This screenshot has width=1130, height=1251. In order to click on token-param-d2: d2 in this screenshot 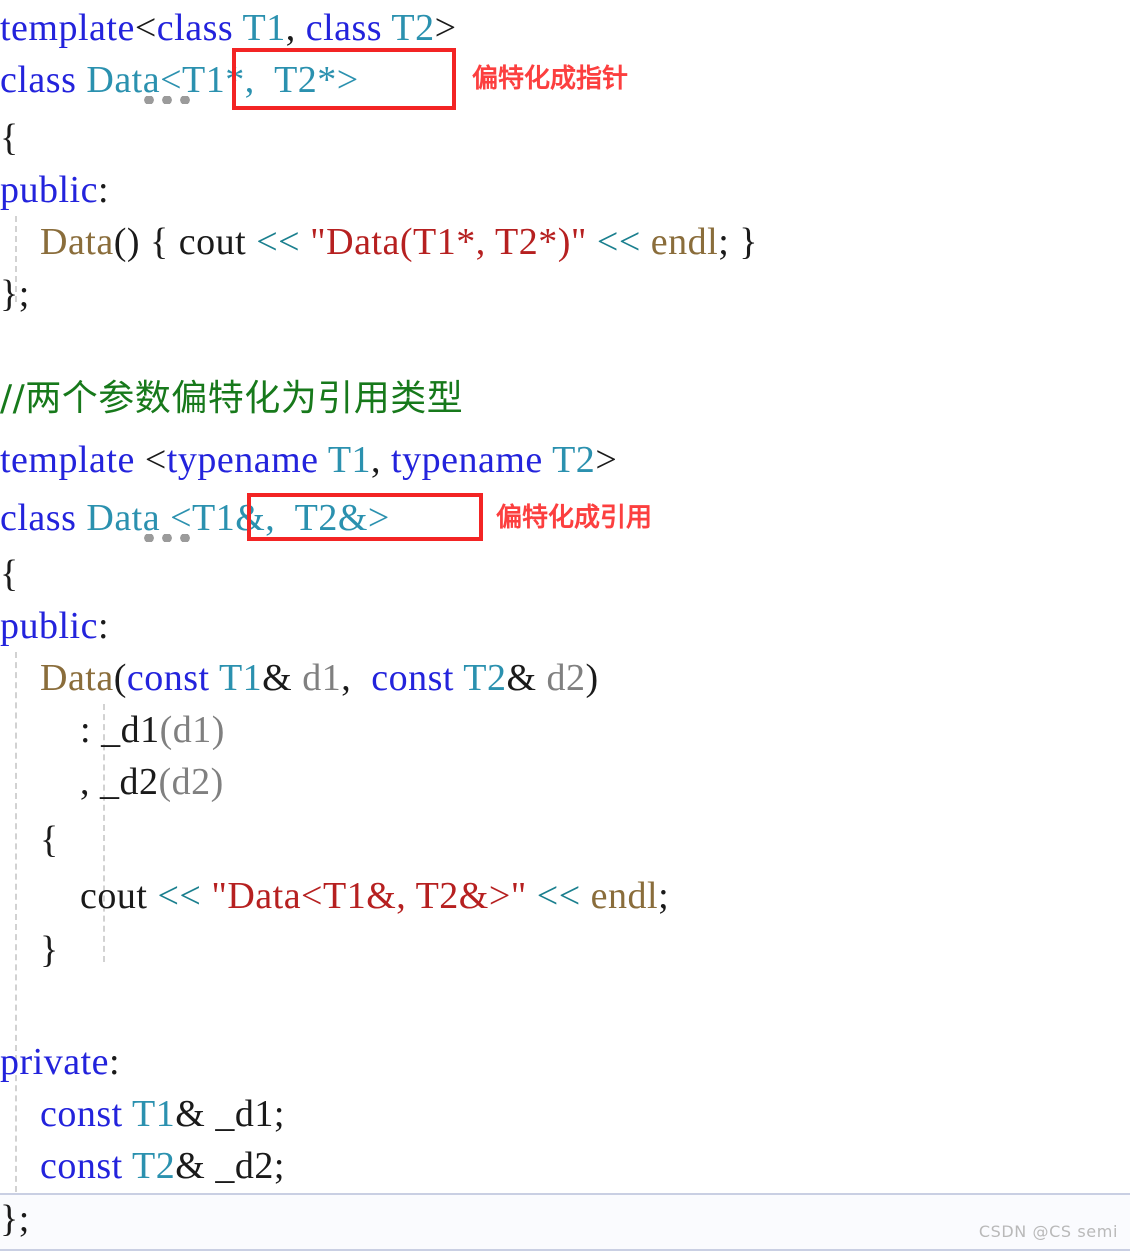, I will do `click(566, 678)`.